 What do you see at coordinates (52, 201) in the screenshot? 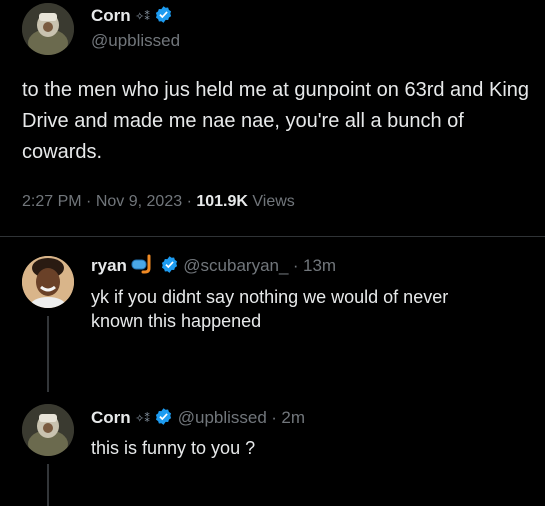
I see `tweet-time: 2:27 PM` at bounding box center [52, 201].